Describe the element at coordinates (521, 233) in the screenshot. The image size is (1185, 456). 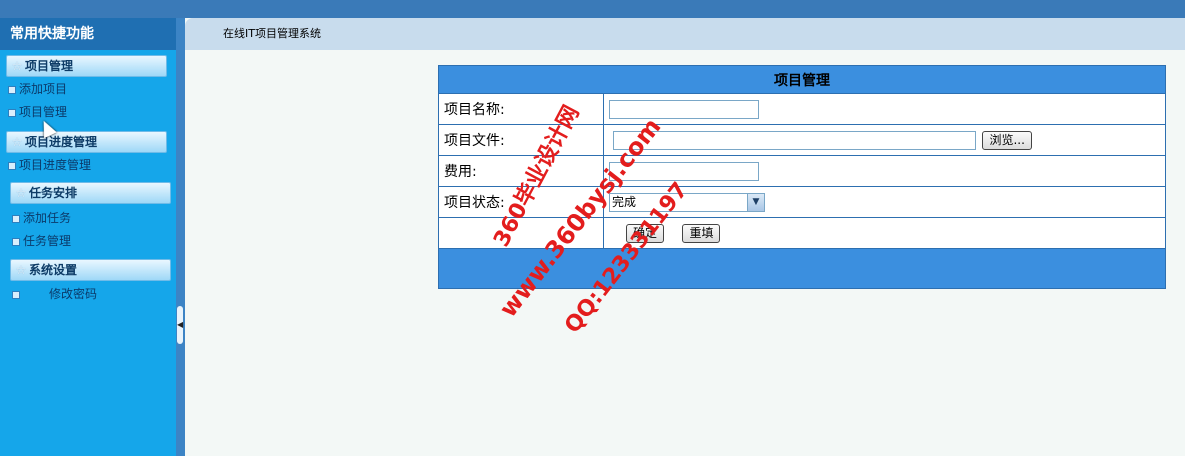
I see `buttons-label-cell` at that location.